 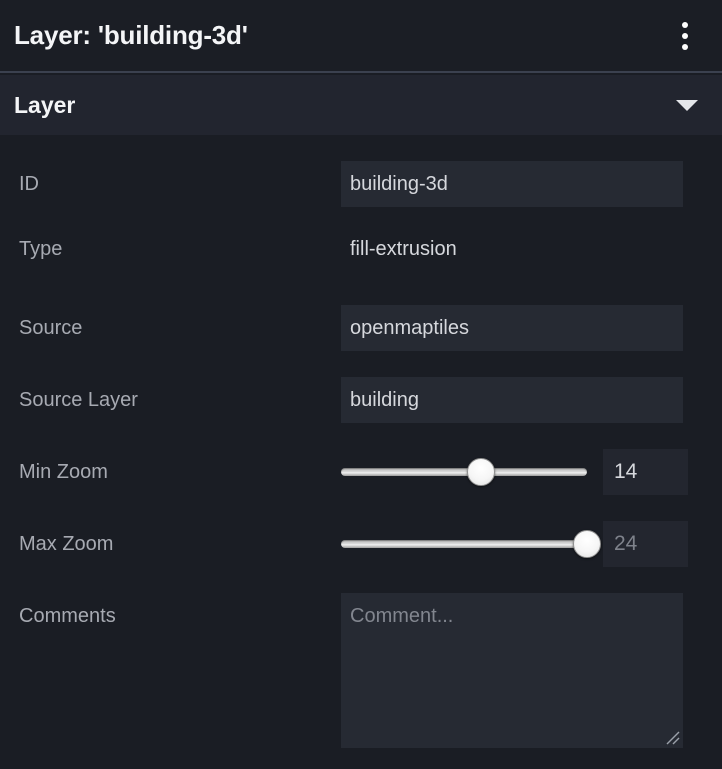 I want to click on control-max-zoom: 24, so click(x=531, y=544).